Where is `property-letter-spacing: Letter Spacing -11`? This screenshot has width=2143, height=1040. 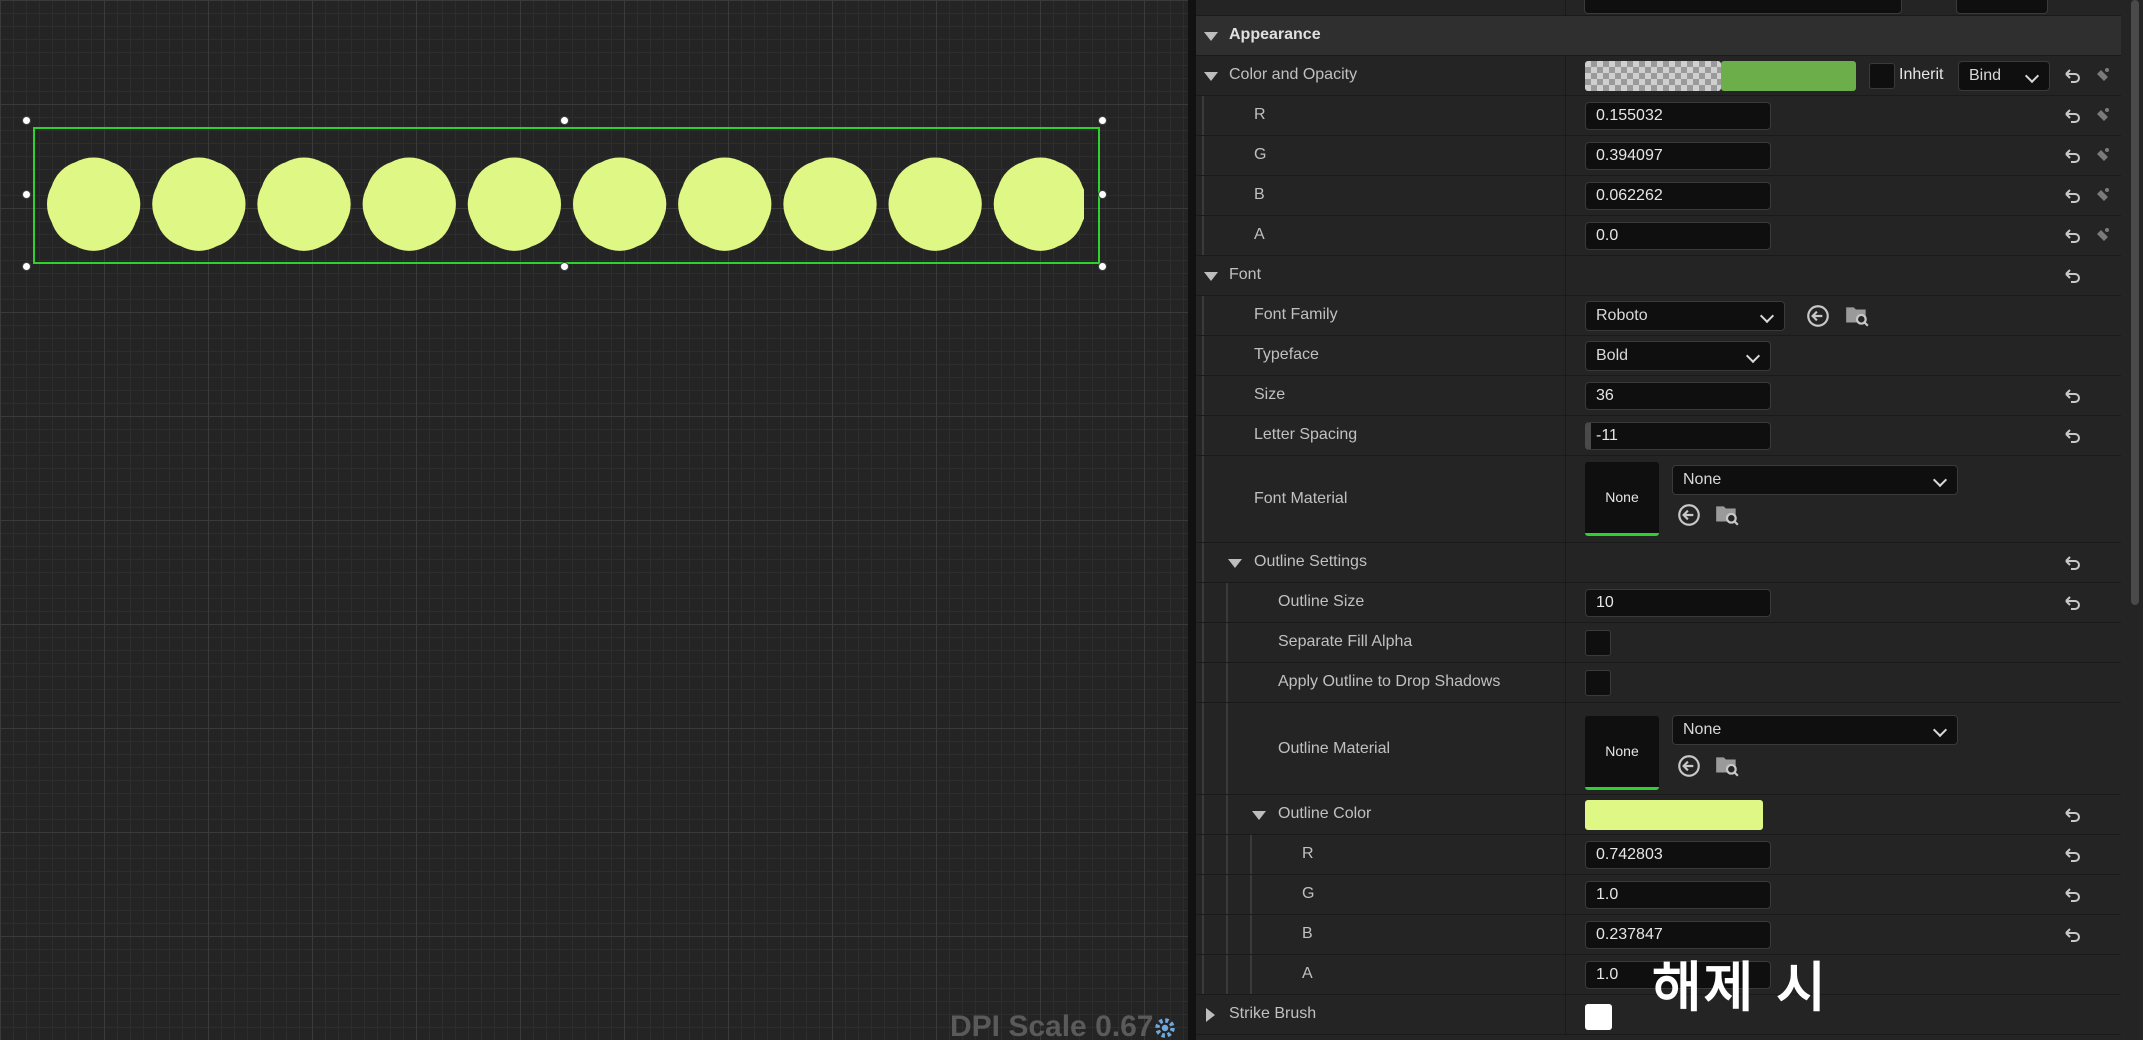
property-letter-spacing: Letter Spacing -11 is located at coordinates (1658, 436).